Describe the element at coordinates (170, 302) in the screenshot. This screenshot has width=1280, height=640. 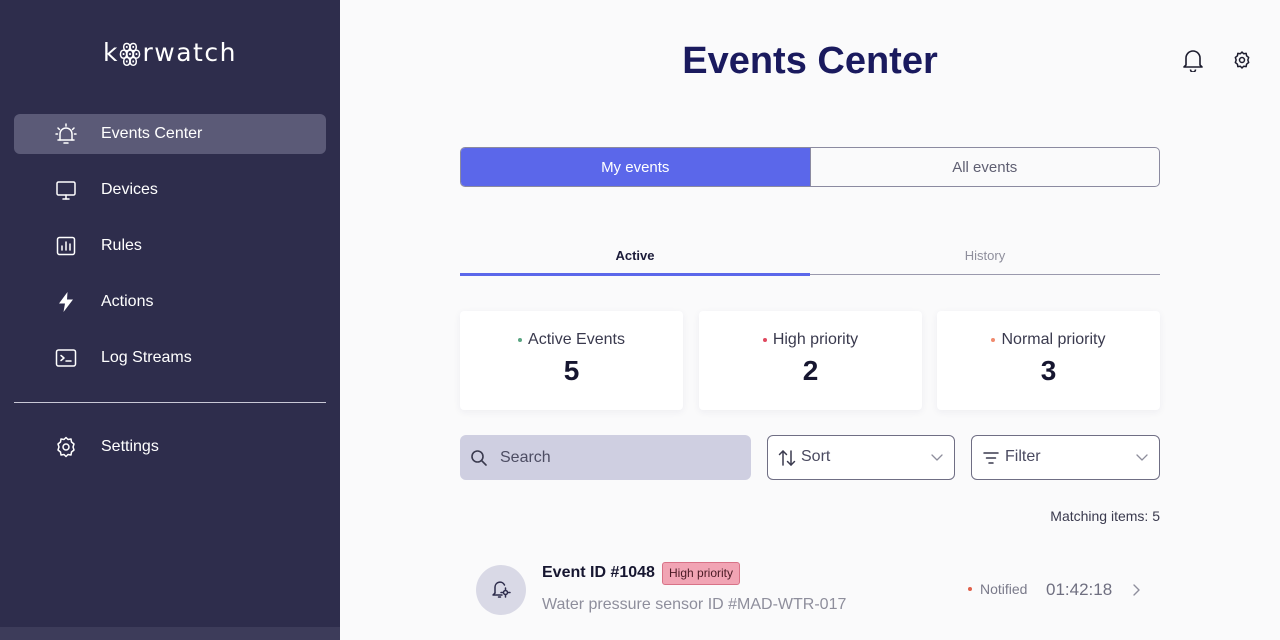
I see `sidebar-item-actions: Actions` at that location.